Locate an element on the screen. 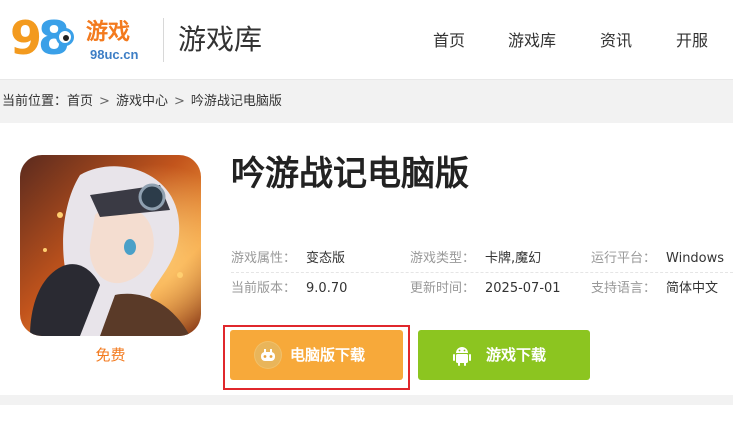 The image size is (733, 441). price-label: 免费 is located at coordinates (110, 355).